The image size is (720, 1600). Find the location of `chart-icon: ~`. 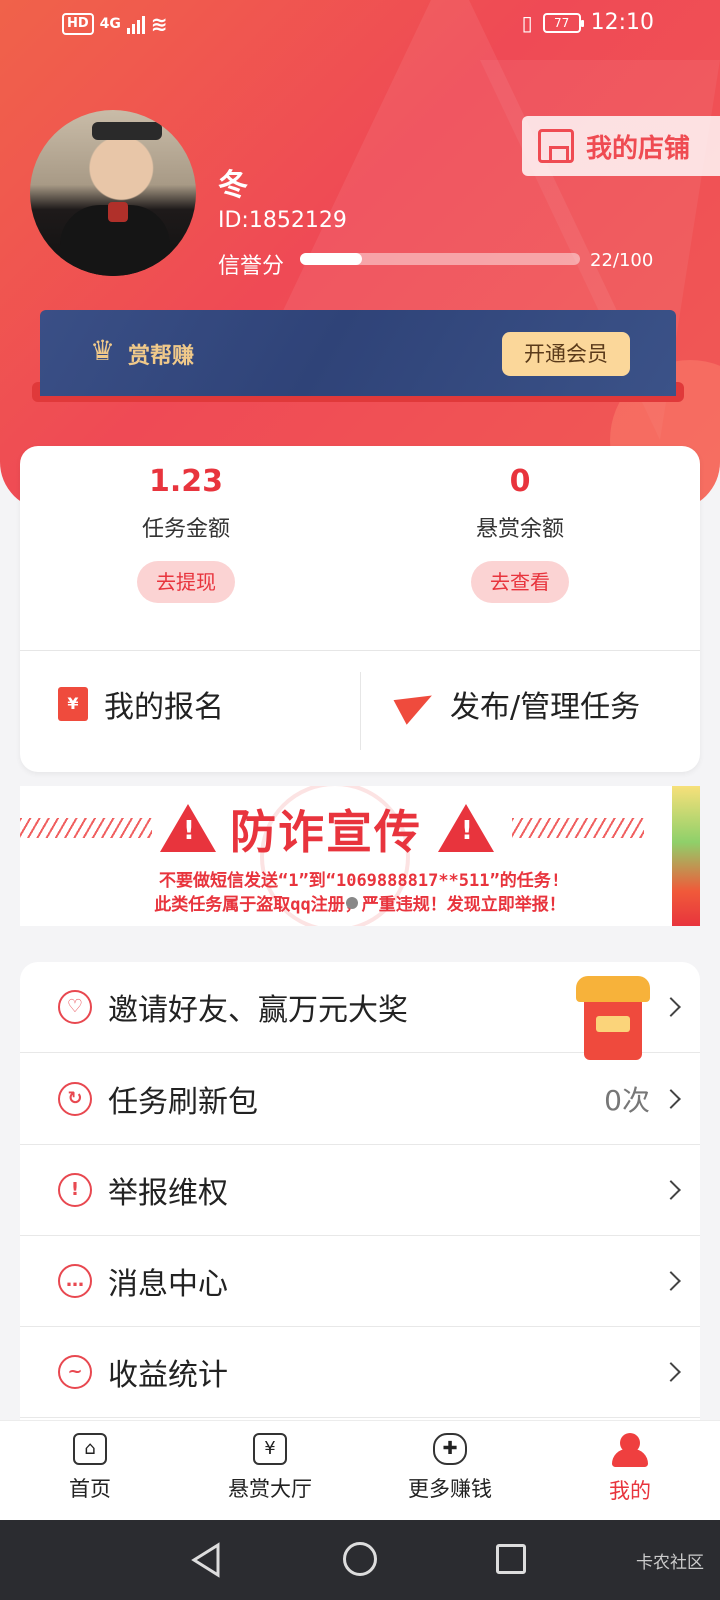

chart-icon: ~ is located at coordinates (75, 1372).